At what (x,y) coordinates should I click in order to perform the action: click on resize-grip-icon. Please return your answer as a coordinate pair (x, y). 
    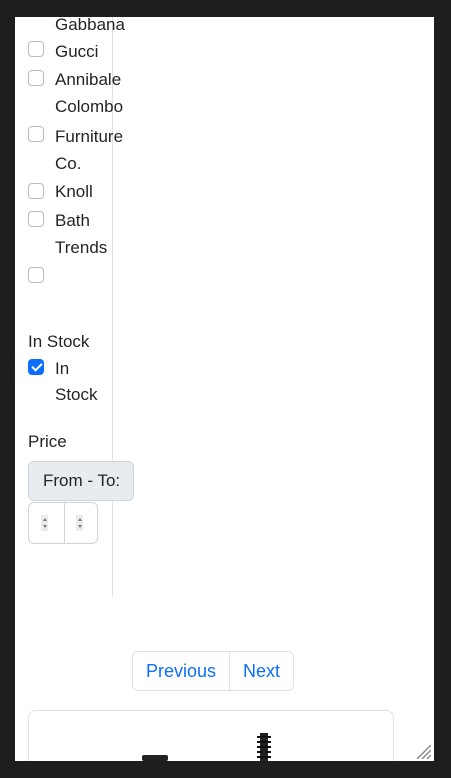
    Looking at the image, I should click on (423, 751).